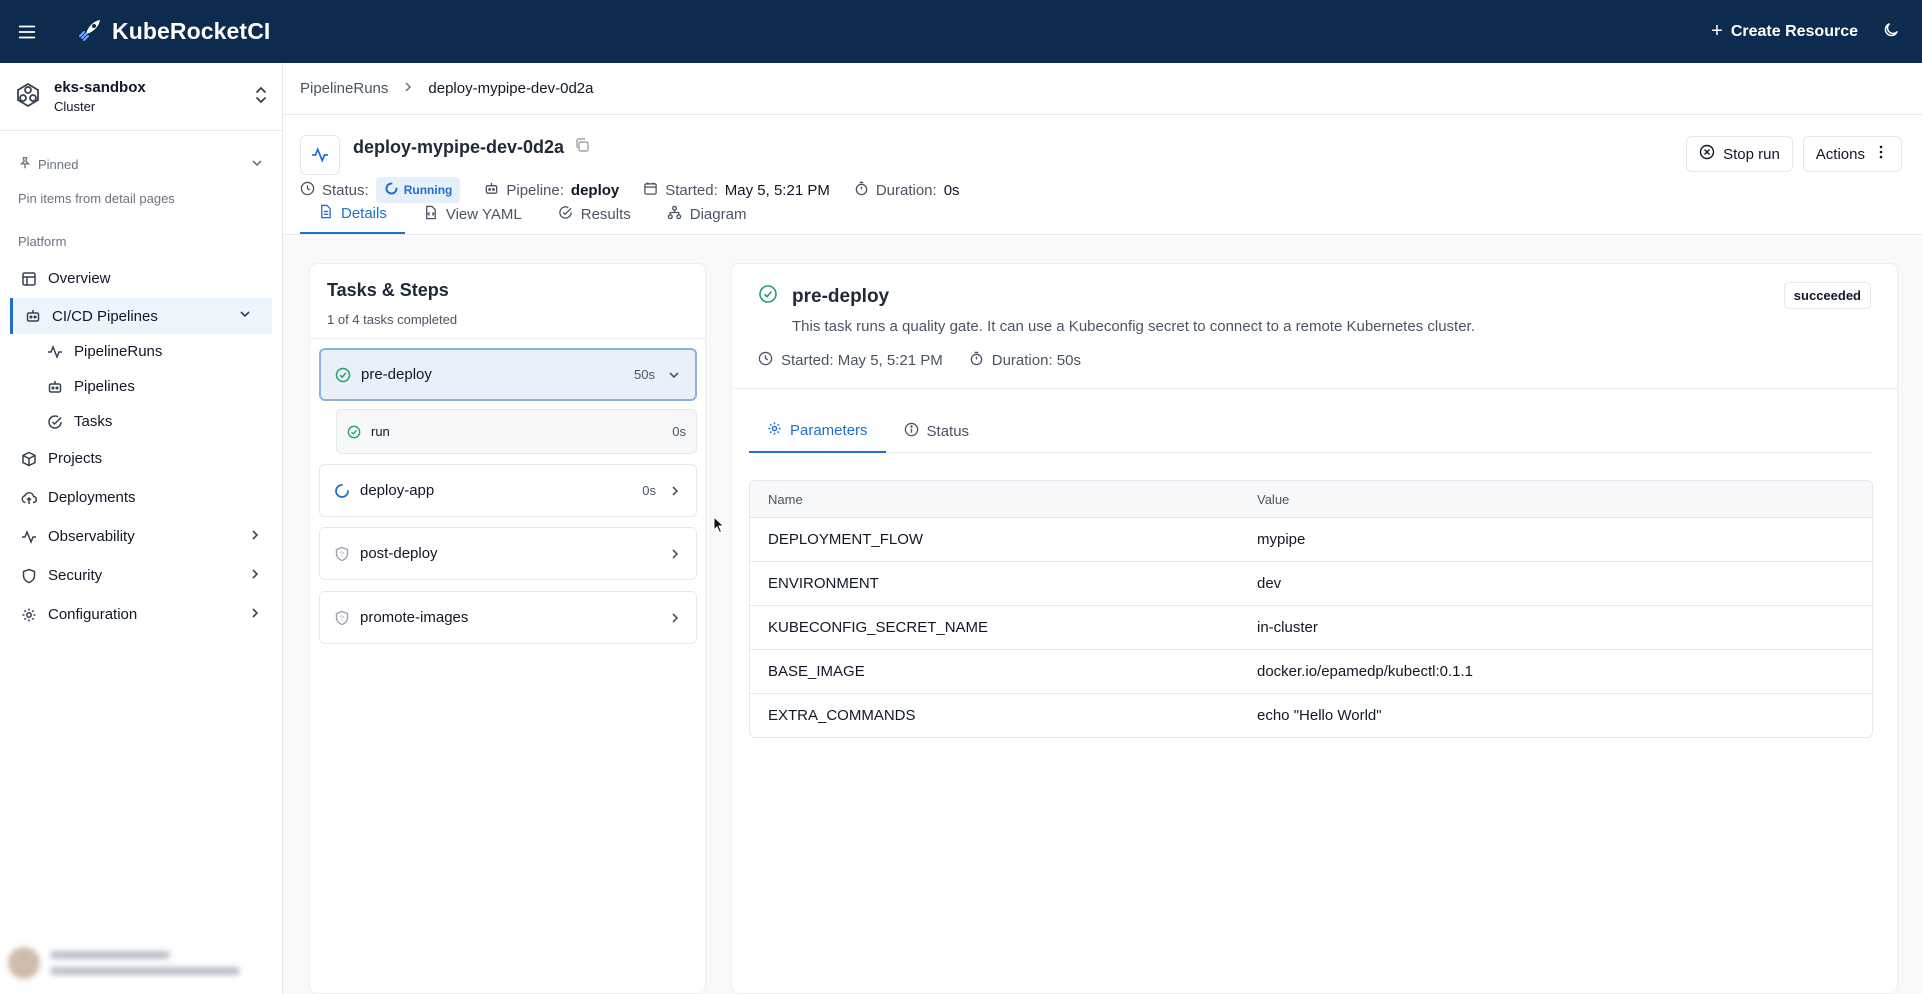 The width and height of the screenshot is (1922, 994). I want to click on copy-icon, so click(582, 147).